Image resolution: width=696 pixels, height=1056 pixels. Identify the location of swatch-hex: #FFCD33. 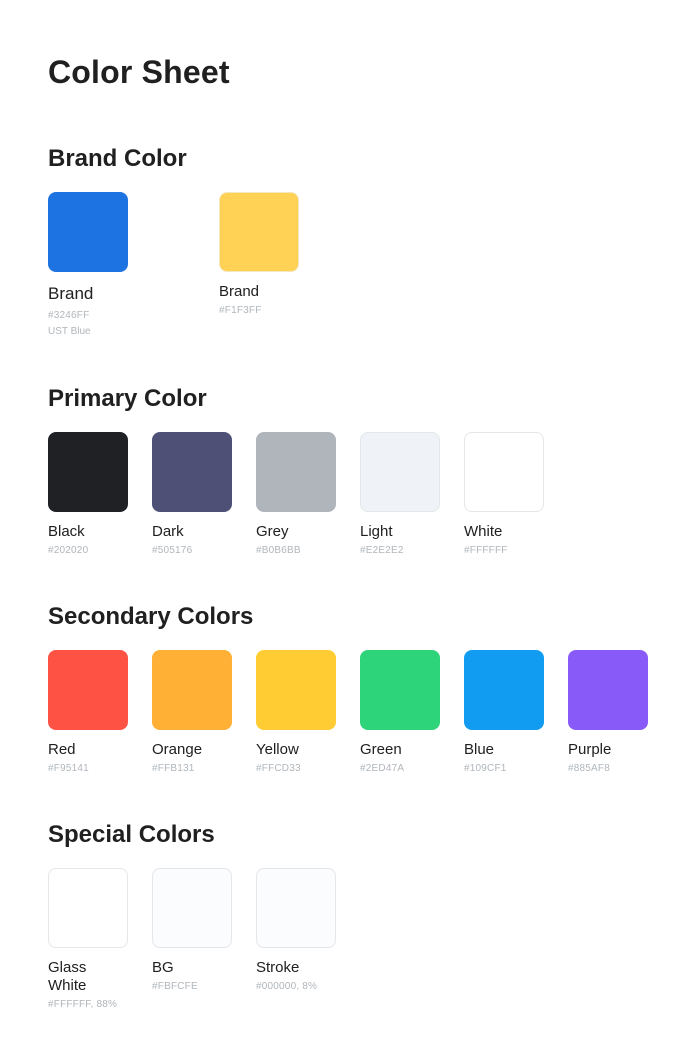
(278, 768).